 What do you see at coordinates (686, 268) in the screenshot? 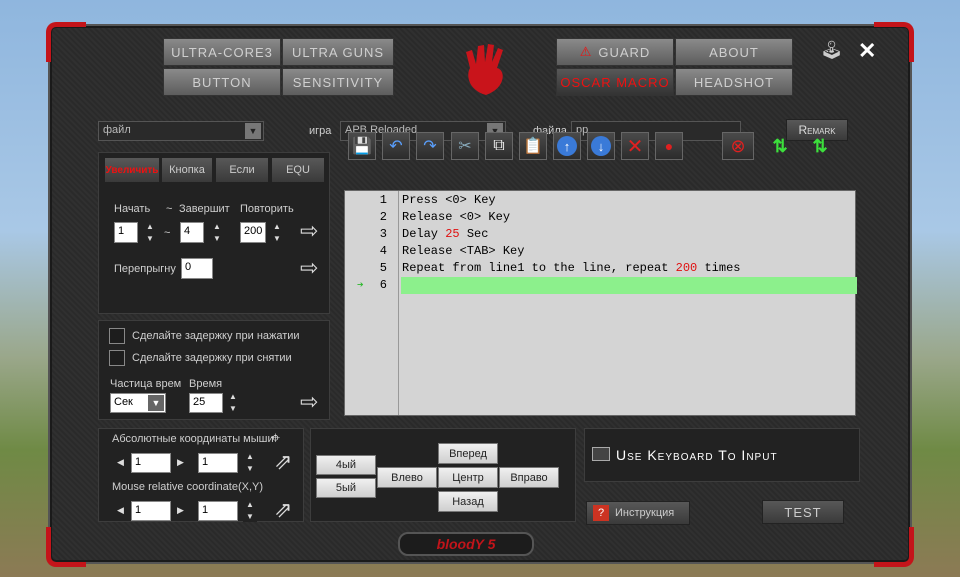
I see `repeat-value: 200` at bounding box center [686, 268].